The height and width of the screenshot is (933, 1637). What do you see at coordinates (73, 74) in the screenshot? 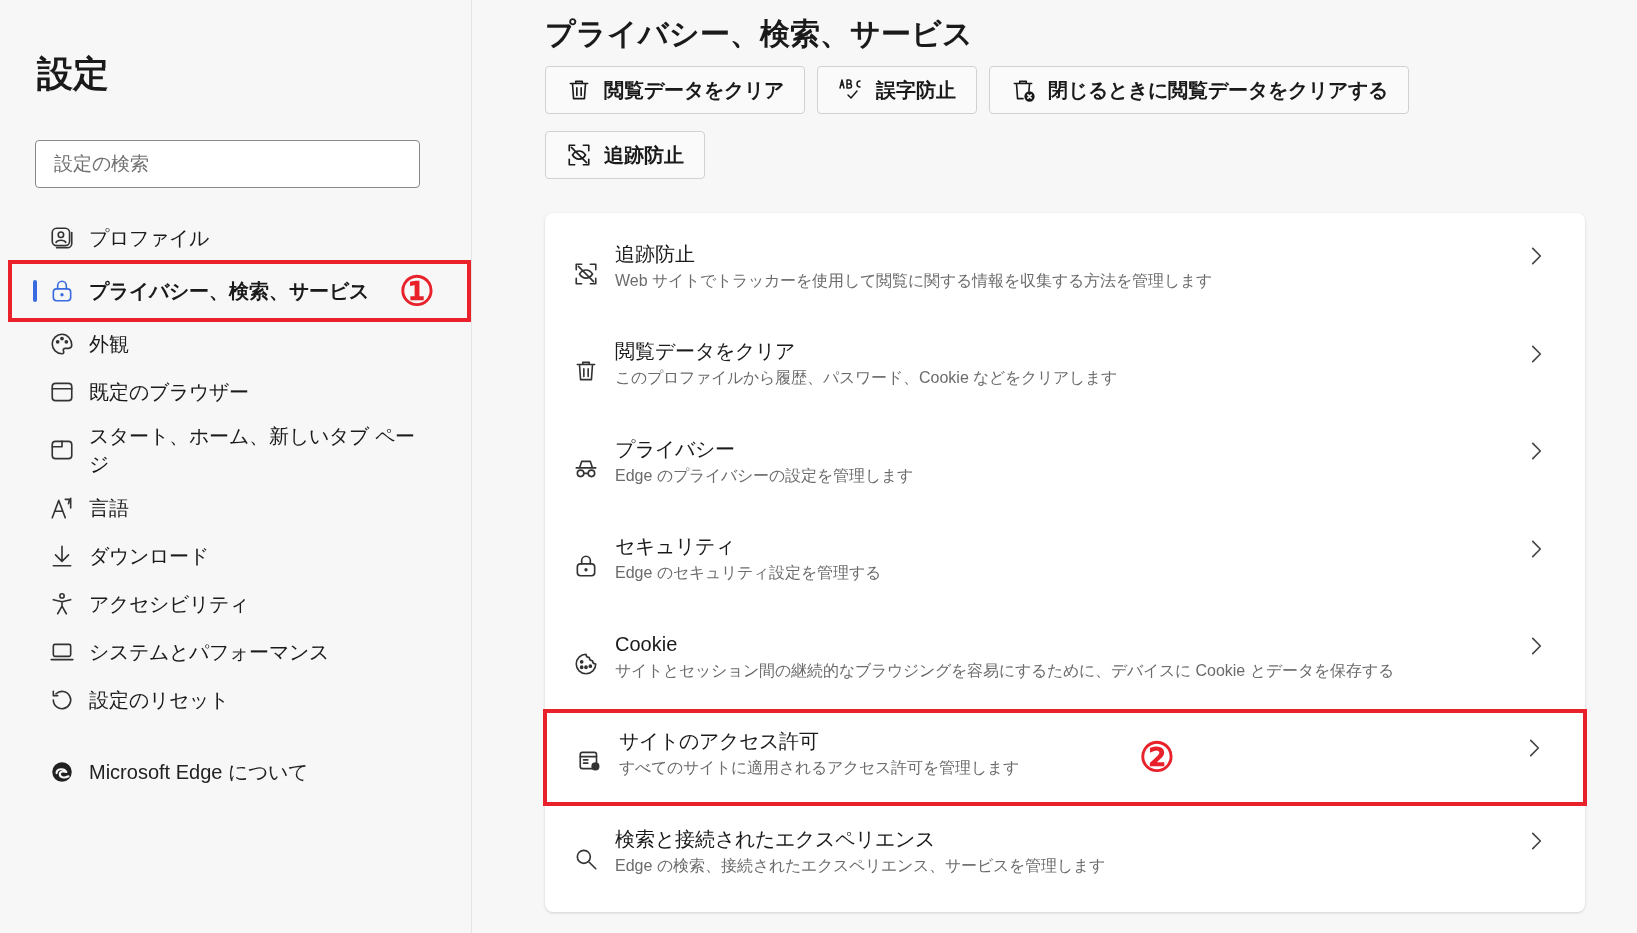
I see `settings-title: 設定` at bounding box center [73, 74].